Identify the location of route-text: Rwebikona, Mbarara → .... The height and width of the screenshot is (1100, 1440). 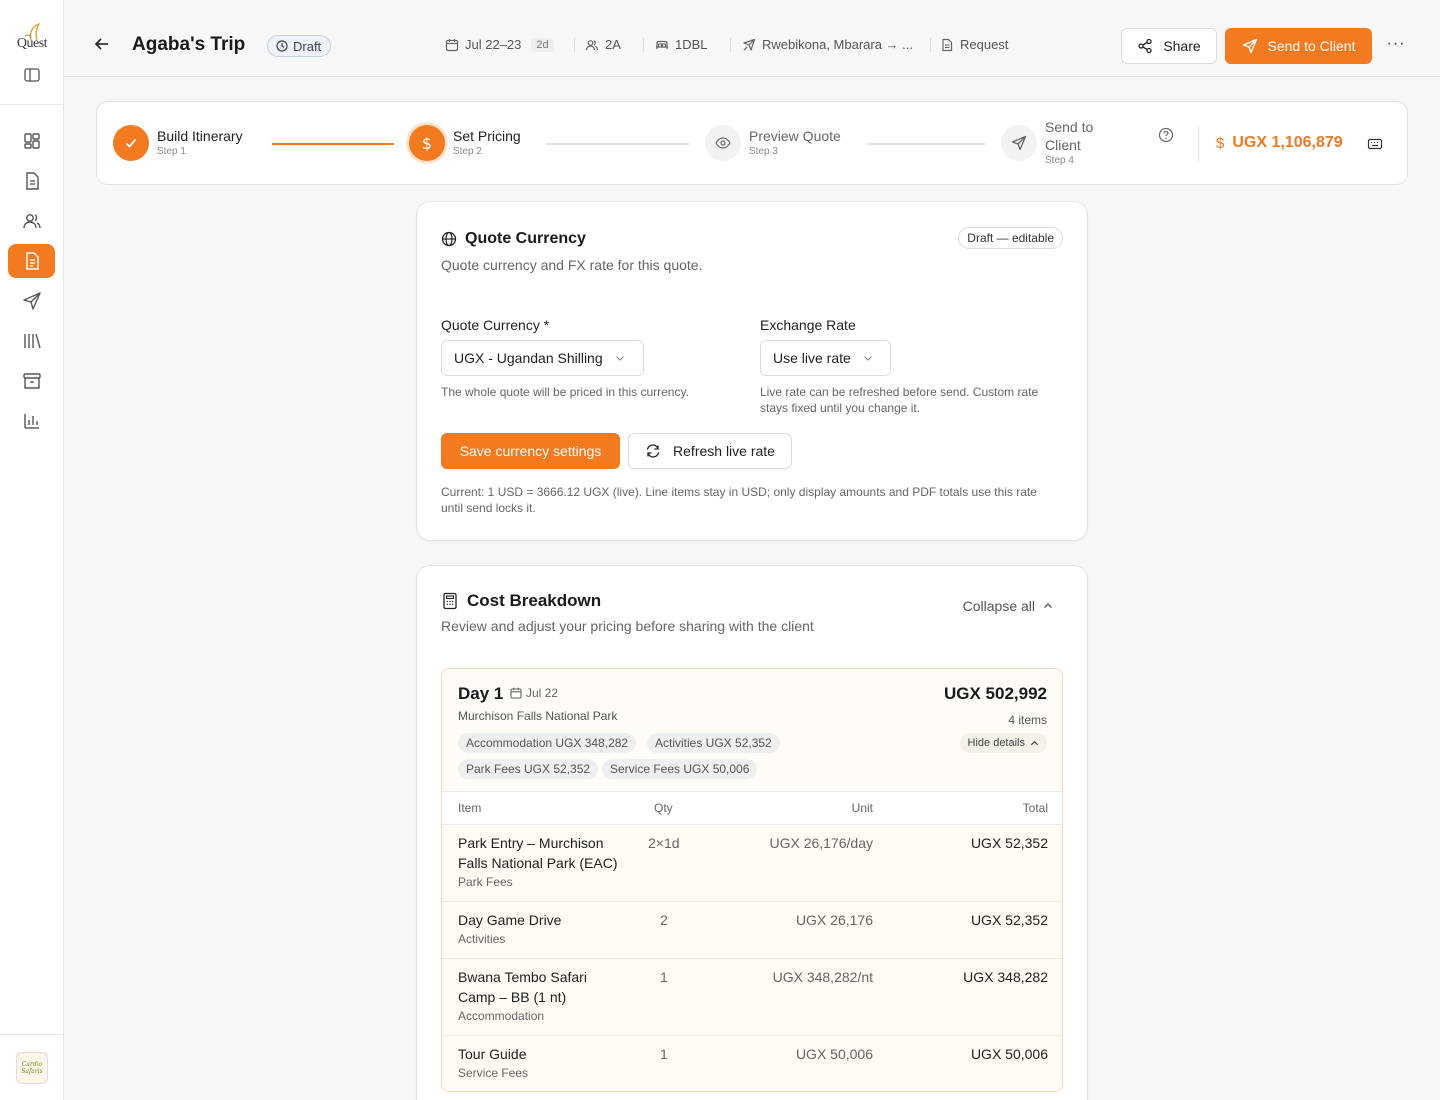
(838, 44).